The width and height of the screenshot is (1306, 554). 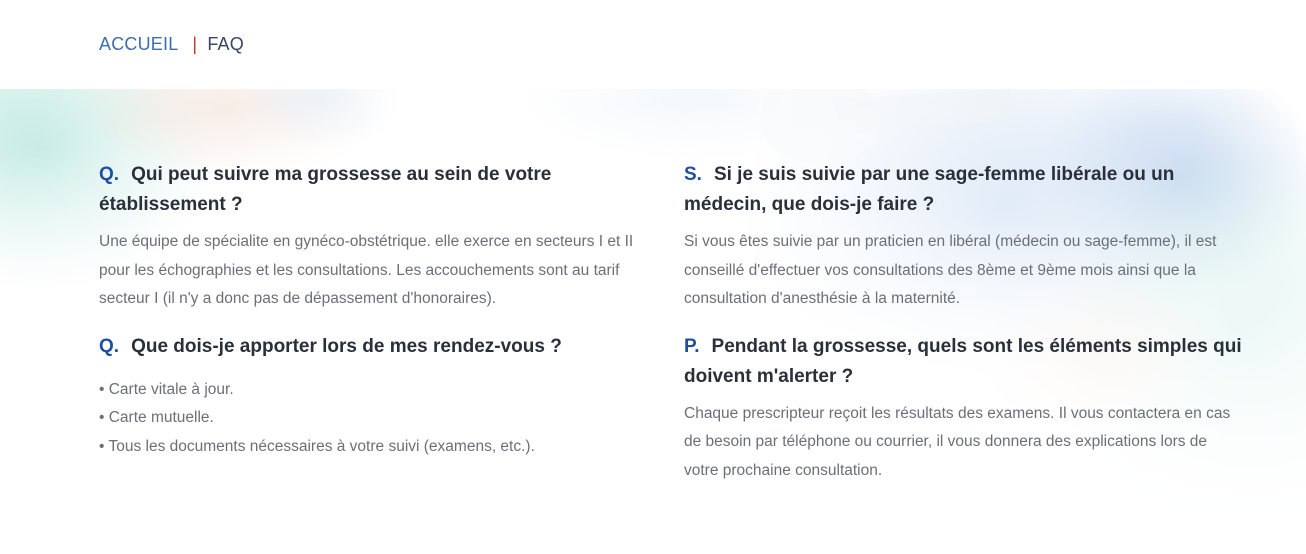 What do you see at coordinates (138, 44) in the screenshot?
I see `breadcrumb-home-link: ACCUEIL` at bounding box center [138, 44].